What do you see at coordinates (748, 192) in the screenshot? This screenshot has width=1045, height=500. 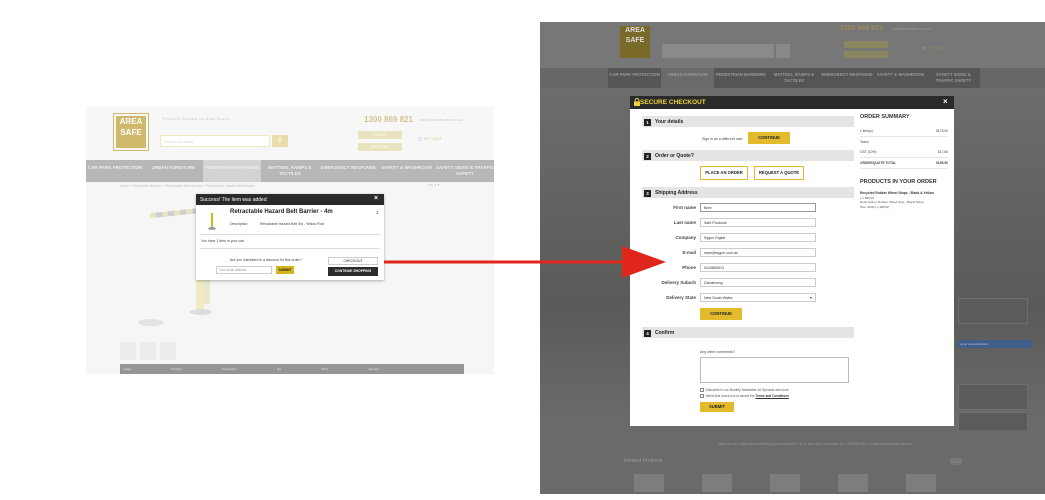 I see `section-shipping-address: 3 Shipping Address` at bounding box center [748, 192].